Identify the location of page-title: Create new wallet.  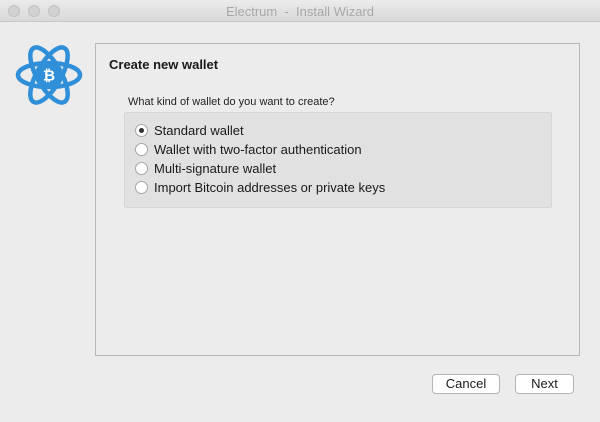
(164, 64).